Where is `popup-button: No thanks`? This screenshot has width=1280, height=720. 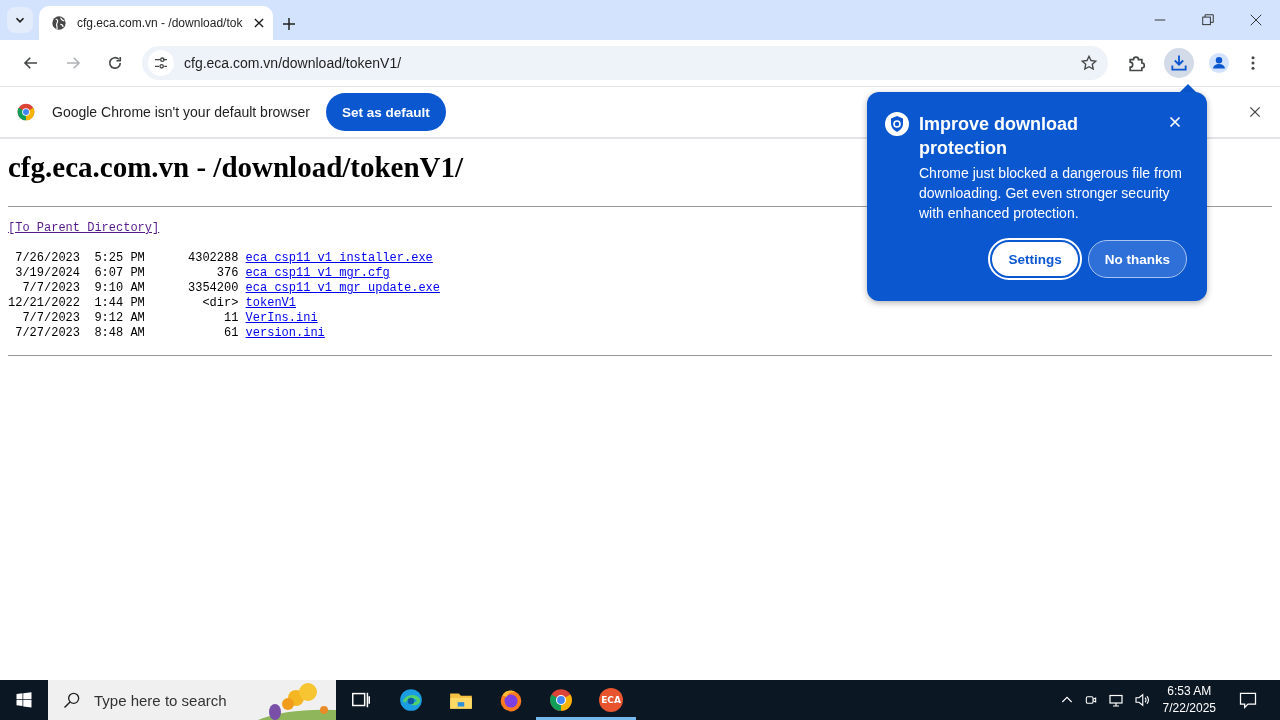 popup-button: No thanks is located at coordinates (1137, 259).